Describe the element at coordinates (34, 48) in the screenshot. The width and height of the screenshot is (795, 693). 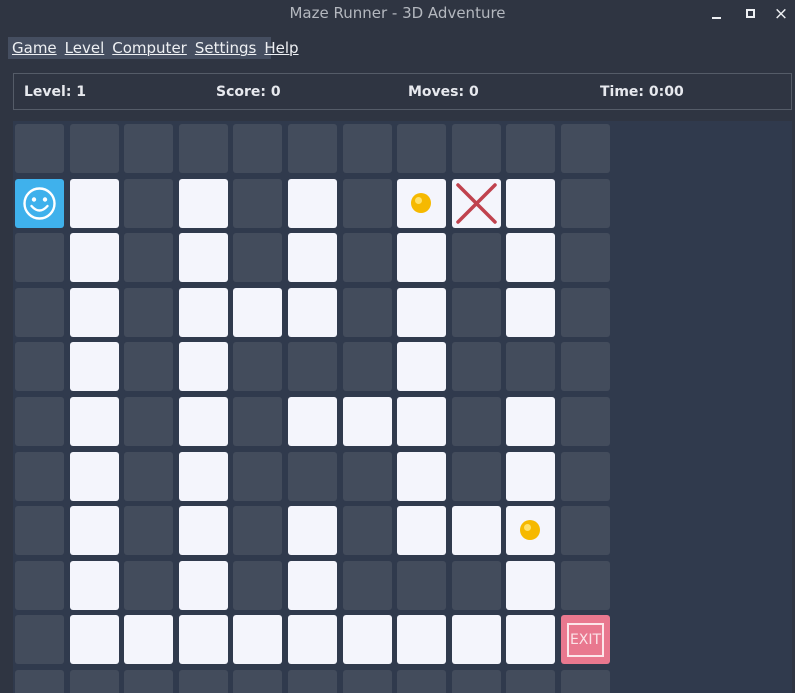
I see `menu-game: Game` at that location.